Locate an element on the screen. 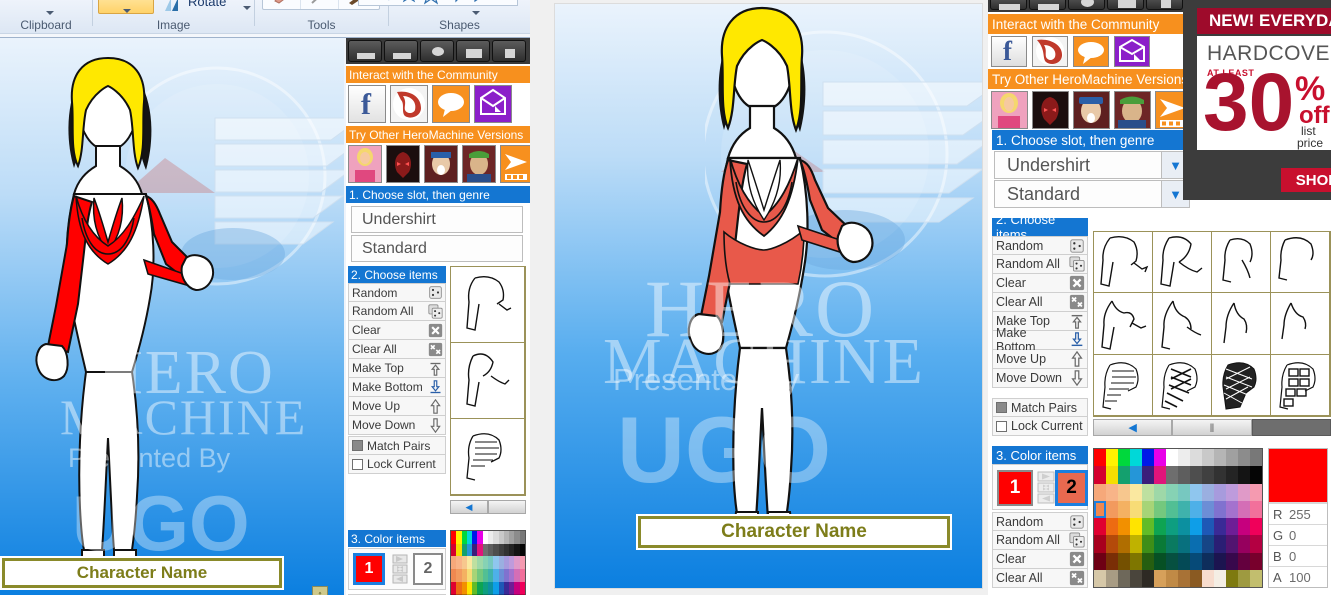 This screenshot has width=1331, height=595. speech-bubble-icon is located at coordinates (451, 104).